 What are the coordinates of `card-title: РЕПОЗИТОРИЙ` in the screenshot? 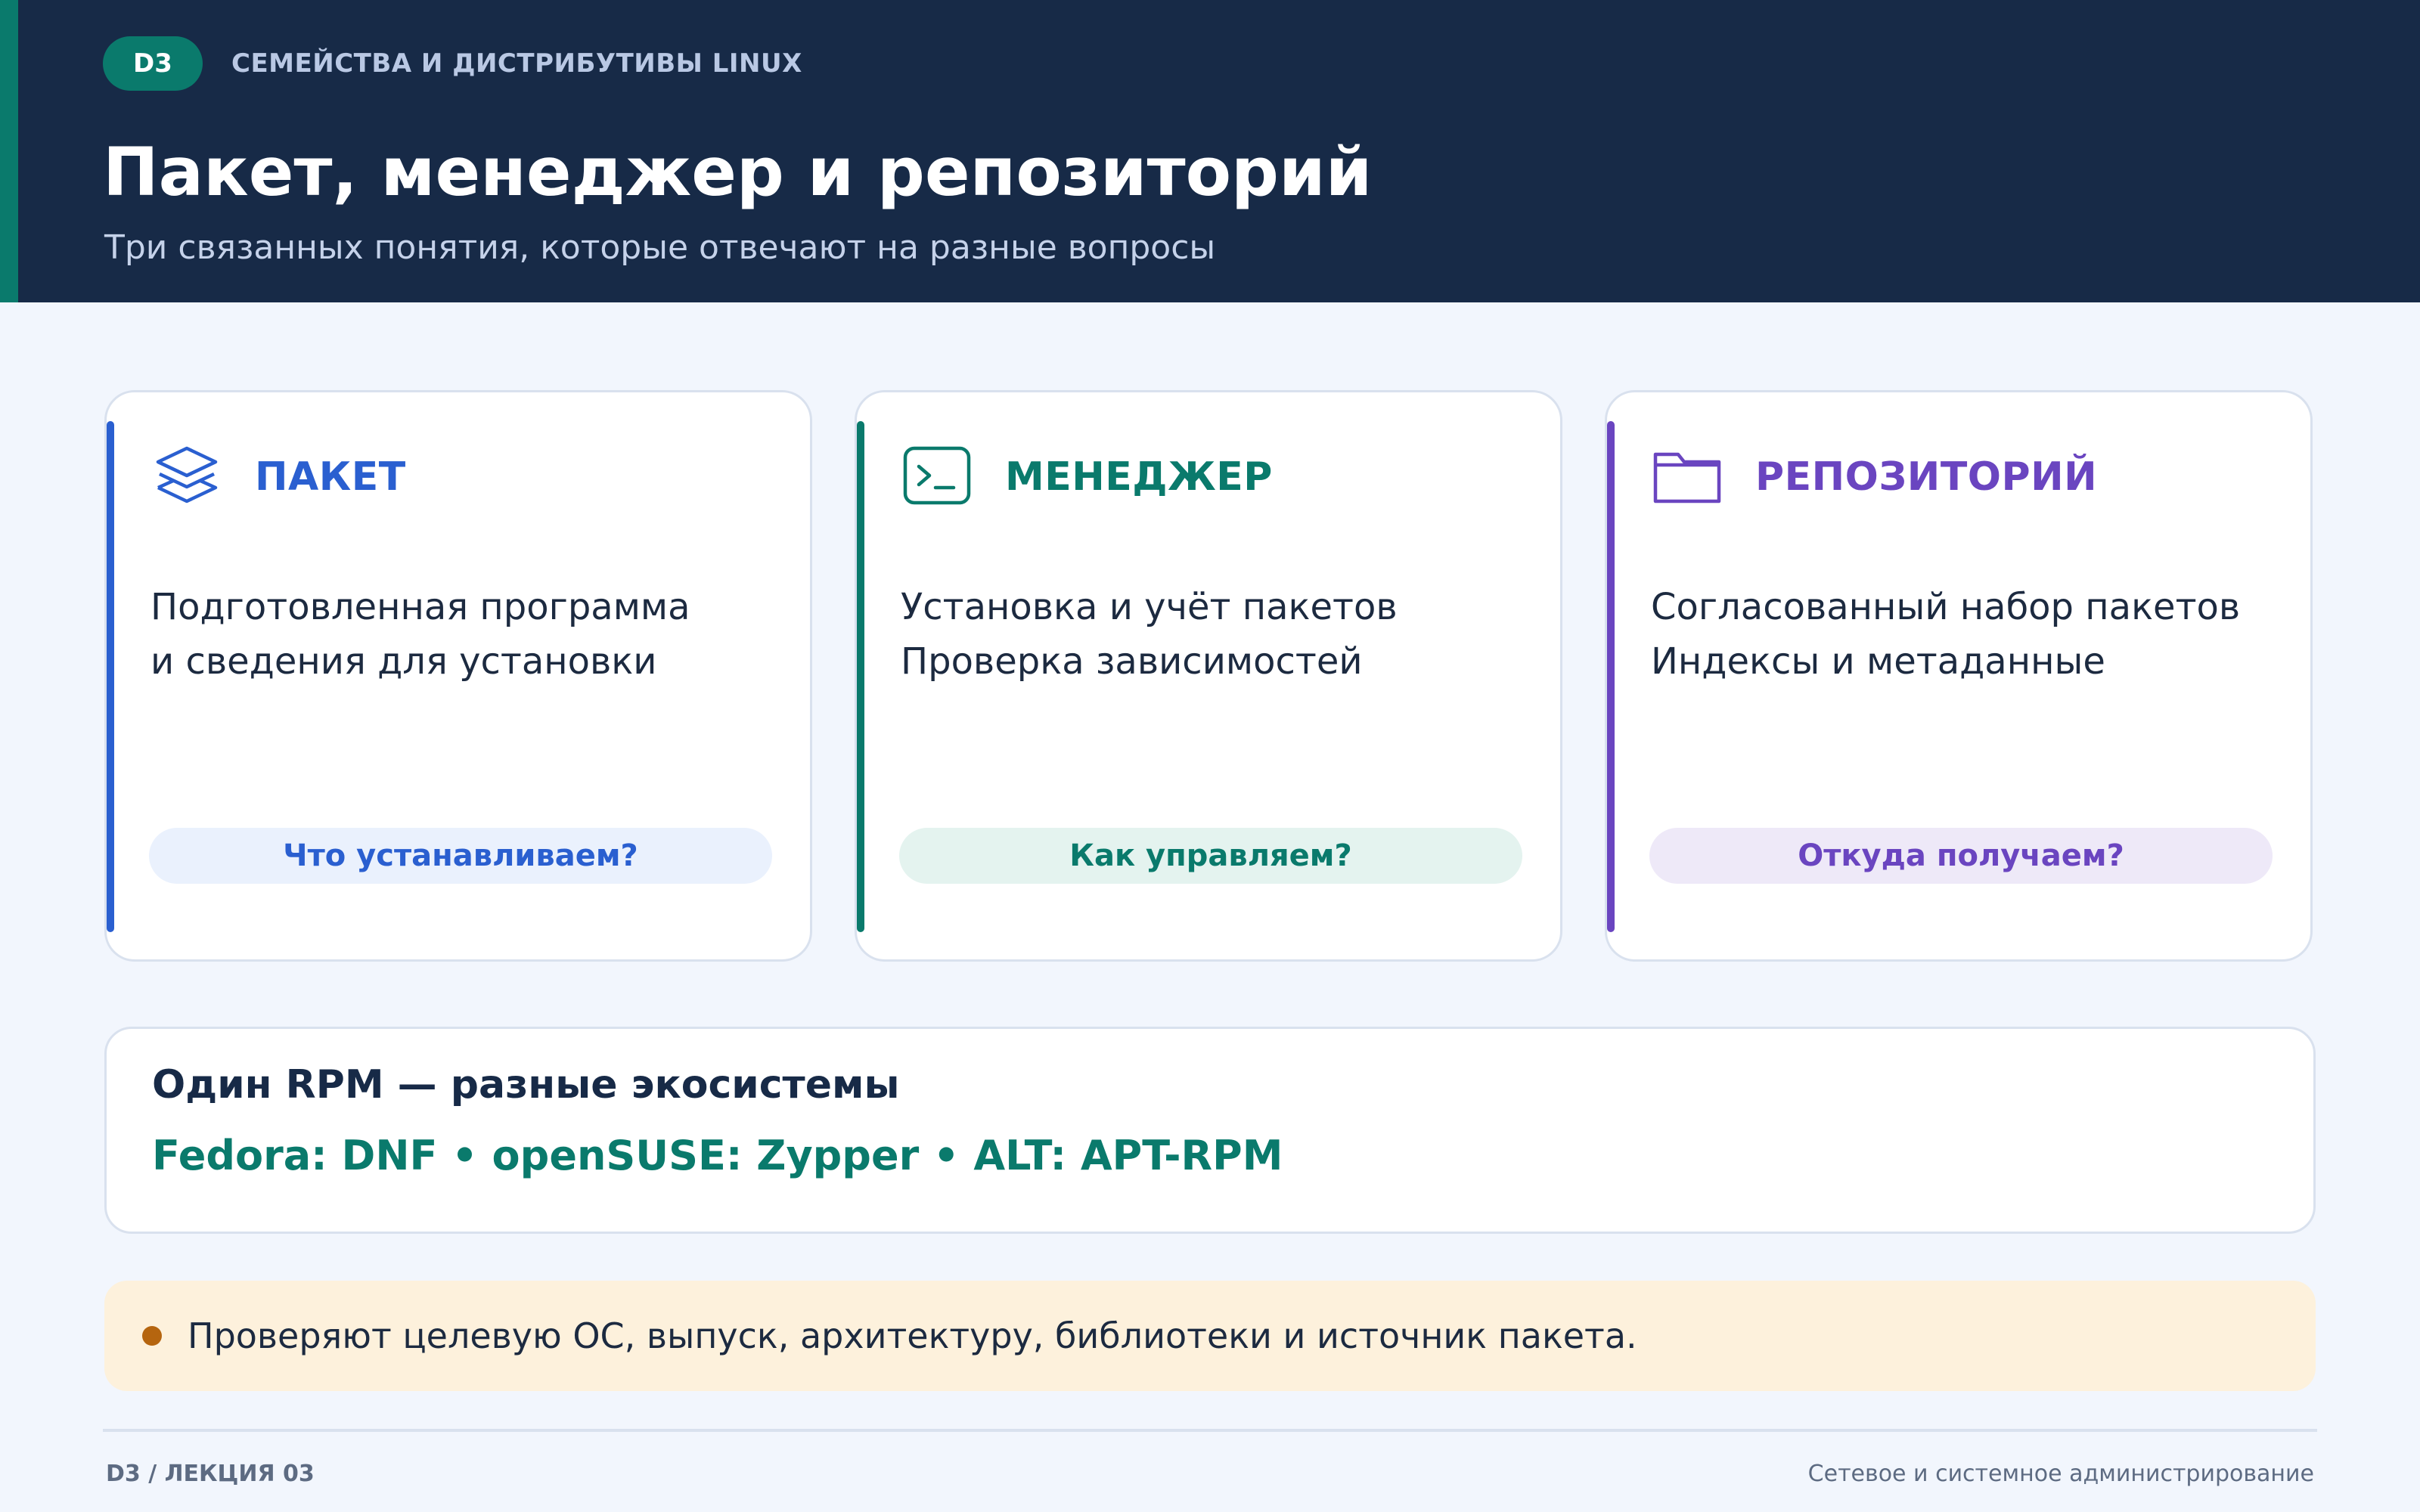 It's located at (1926, 477).